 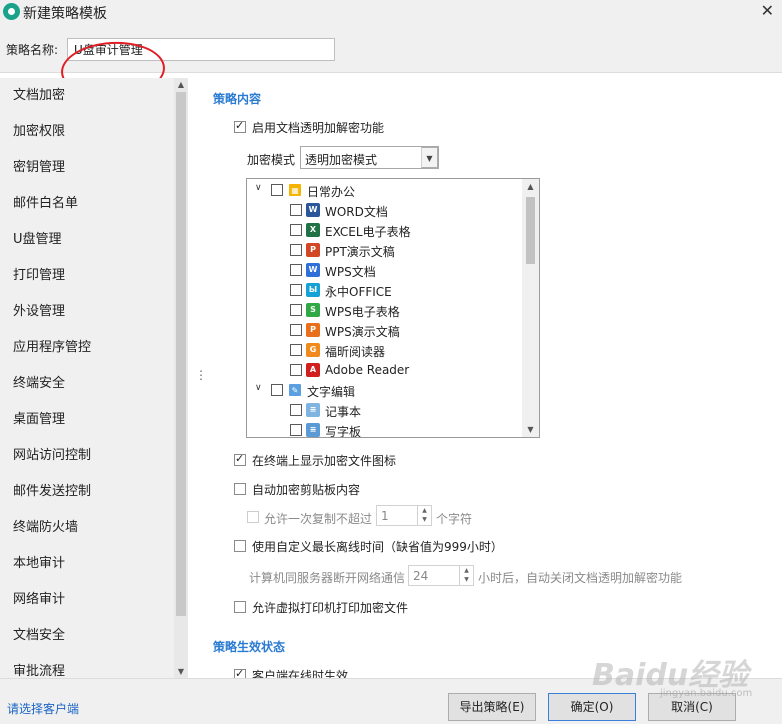 What do you see at coordinates (391, 701) in the screenshot?
I see `footer-bar: 请选择客户端 导出策略(E) 确定(O) 取消(C)` at bounding box center [391, 701].